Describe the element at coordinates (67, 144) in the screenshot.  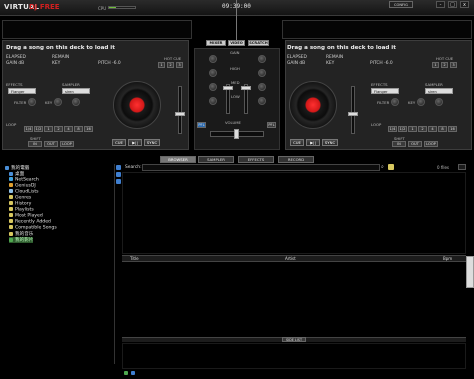
I see `left-loop-toggle: LOOP` at that location.